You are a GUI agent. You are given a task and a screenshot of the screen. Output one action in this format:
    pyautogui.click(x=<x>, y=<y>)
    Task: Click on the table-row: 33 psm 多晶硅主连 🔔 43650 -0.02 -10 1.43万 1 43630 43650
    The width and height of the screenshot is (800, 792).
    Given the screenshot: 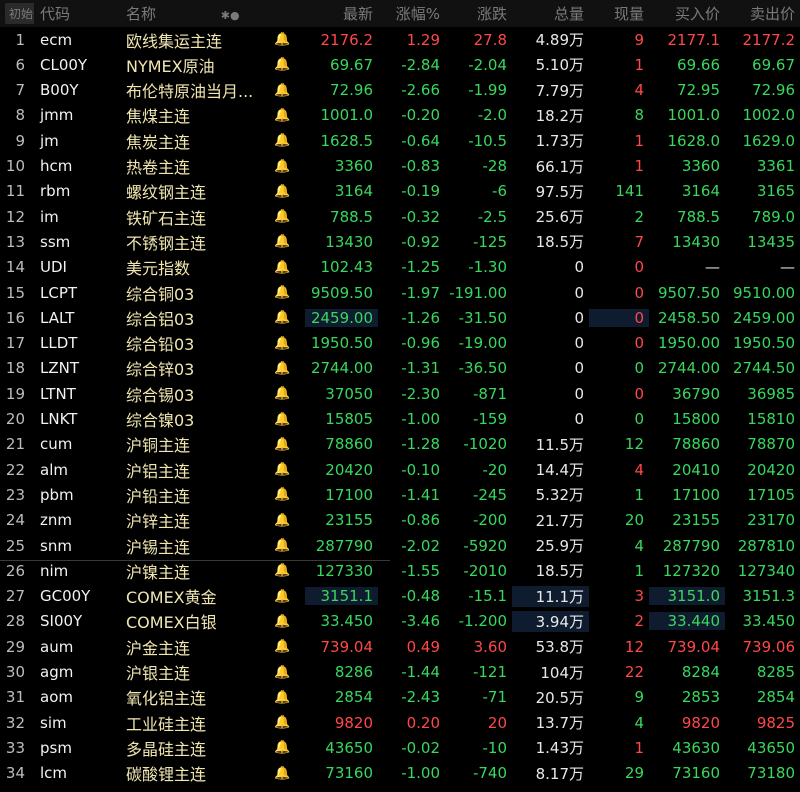 What is the action you would take?
    pyautogui.click(x=400, y=747)
    